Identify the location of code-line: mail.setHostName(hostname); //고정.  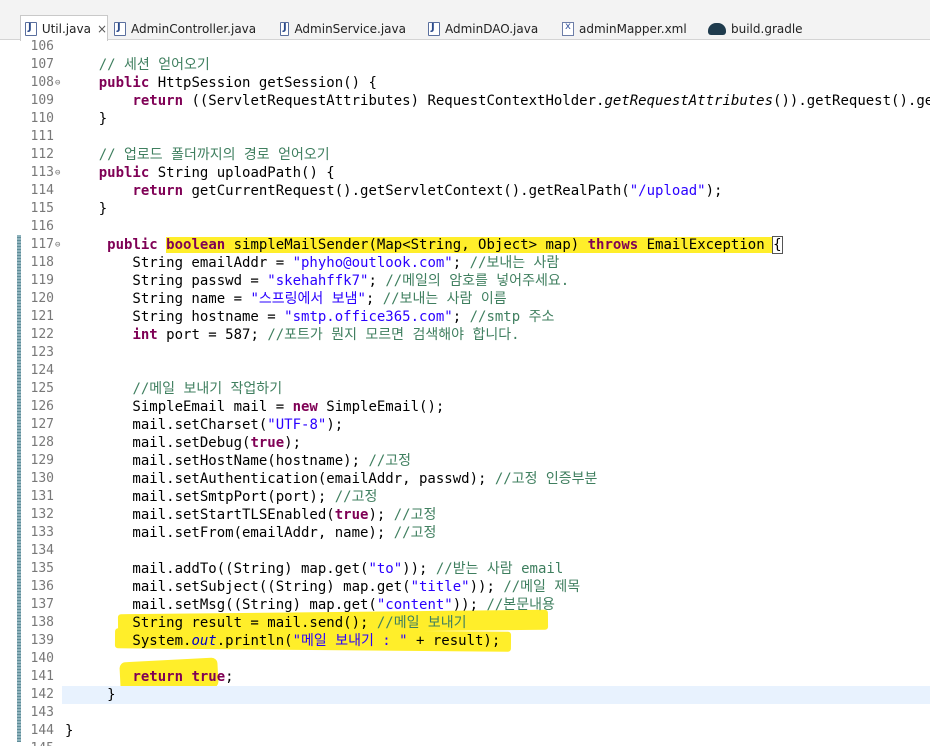
(238, 461).